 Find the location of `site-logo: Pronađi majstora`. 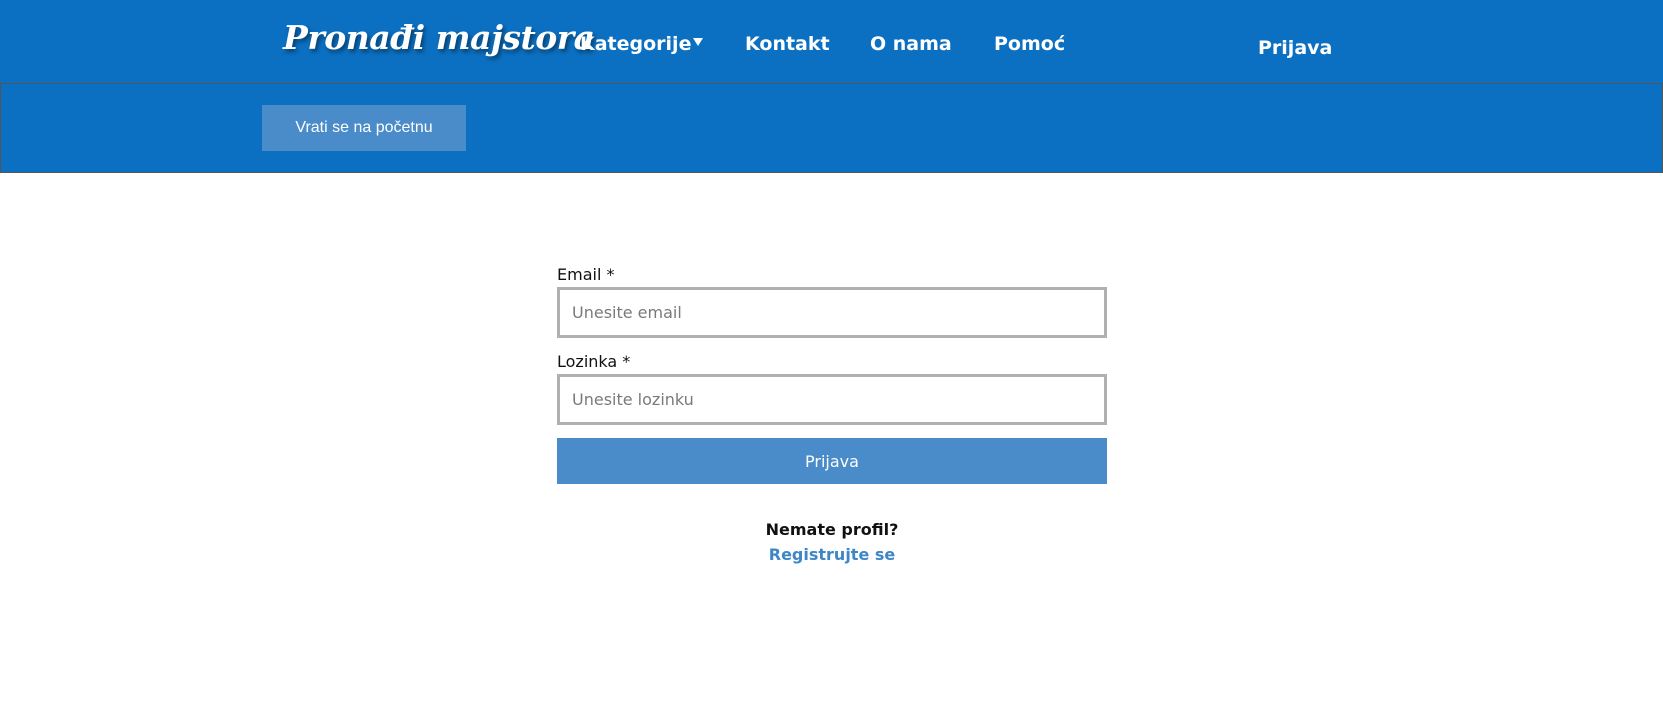

site-logo: Pronađi majstora is located at coordinates (439, 37).